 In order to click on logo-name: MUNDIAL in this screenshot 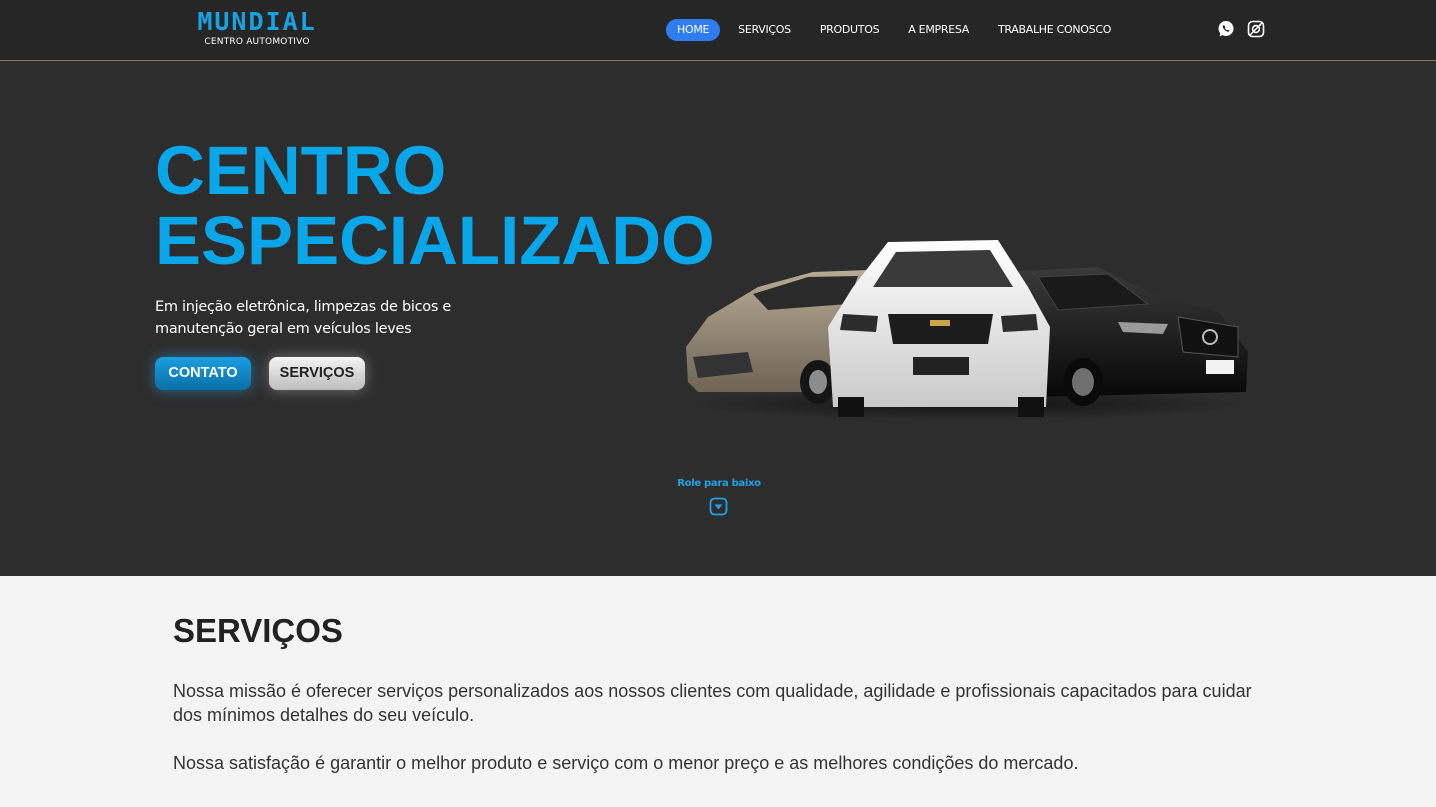, I will do `click(257, 21)`.